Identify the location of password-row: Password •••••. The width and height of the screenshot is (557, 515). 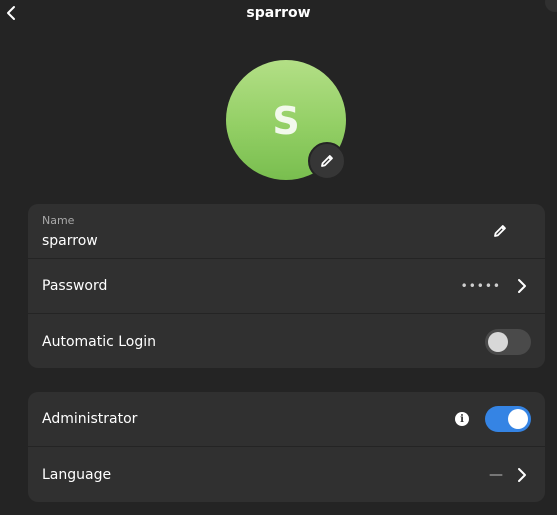
(286, 286).